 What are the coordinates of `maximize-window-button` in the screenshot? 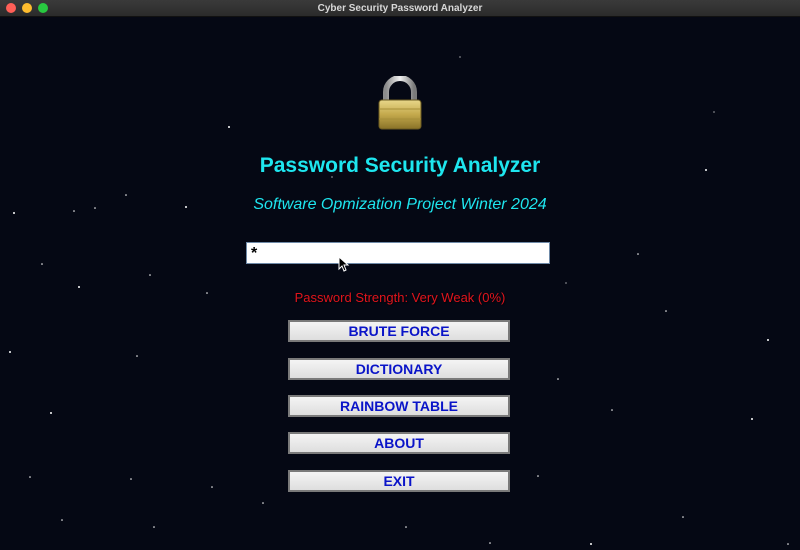 It's located at (43, 8).